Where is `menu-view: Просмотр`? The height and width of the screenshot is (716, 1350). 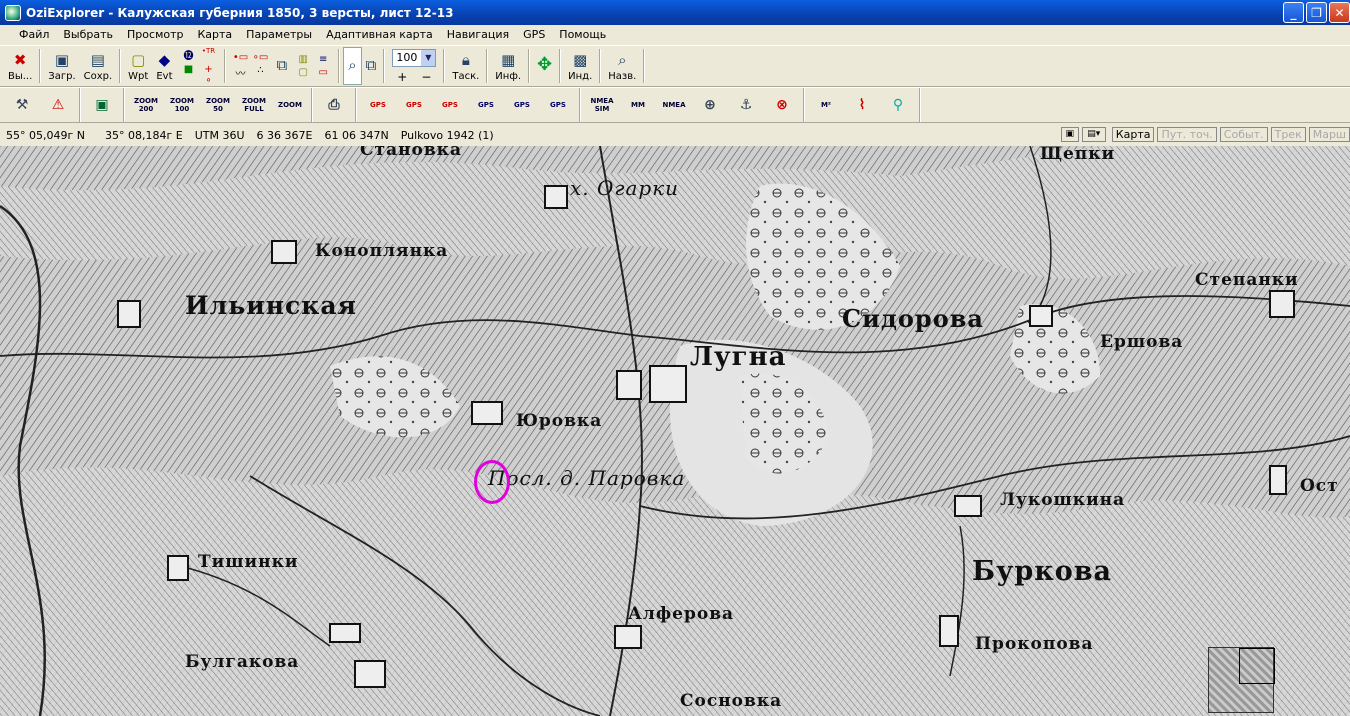
menu-view: Просмотр is located at coordinates (155, 35).